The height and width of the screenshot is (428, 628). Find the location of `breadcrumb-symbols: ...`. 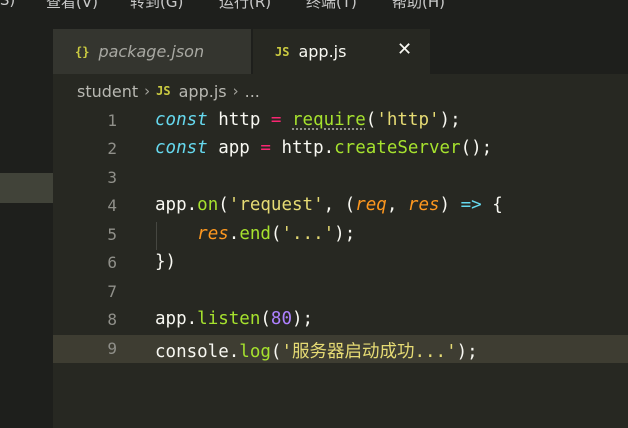

breadcrumb-symbols: ... is located at coordinates (252, 91).